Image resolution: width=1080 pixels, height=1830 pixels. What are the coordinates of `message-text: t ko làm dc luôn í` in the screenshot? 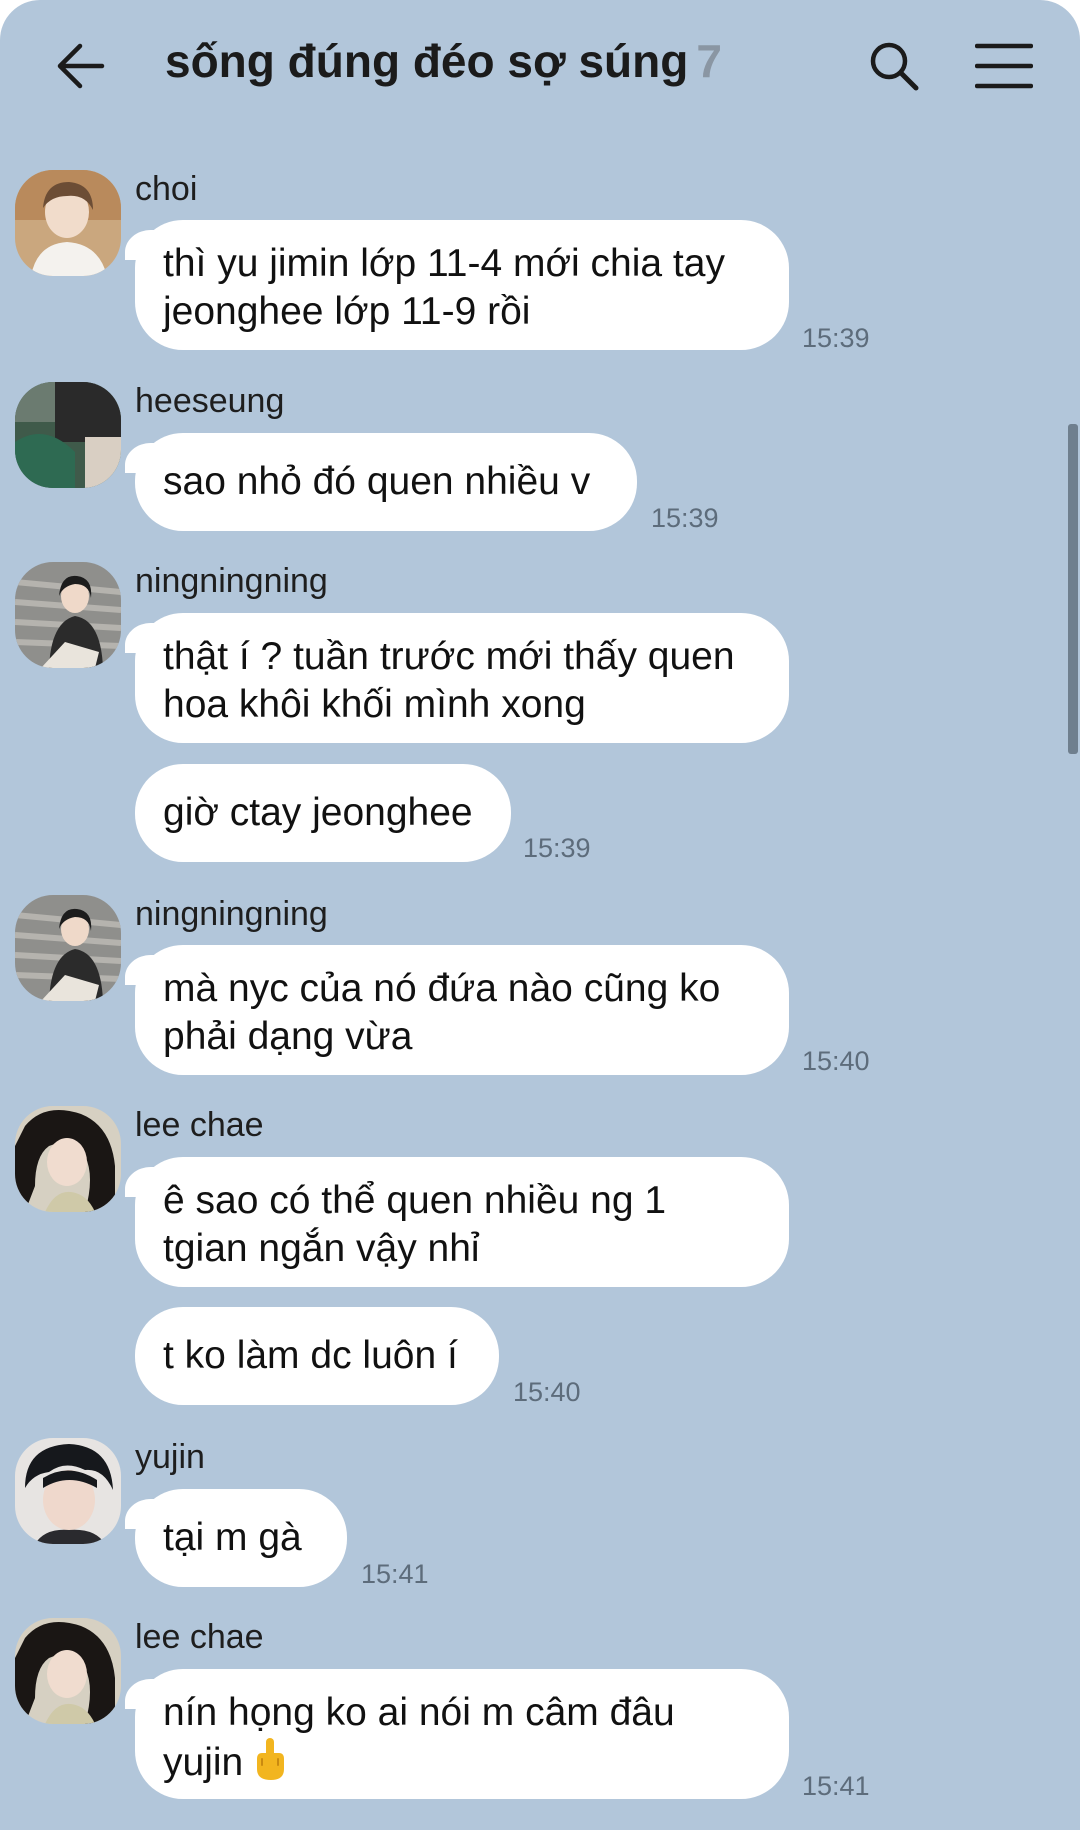 It's located at (310, 1355).